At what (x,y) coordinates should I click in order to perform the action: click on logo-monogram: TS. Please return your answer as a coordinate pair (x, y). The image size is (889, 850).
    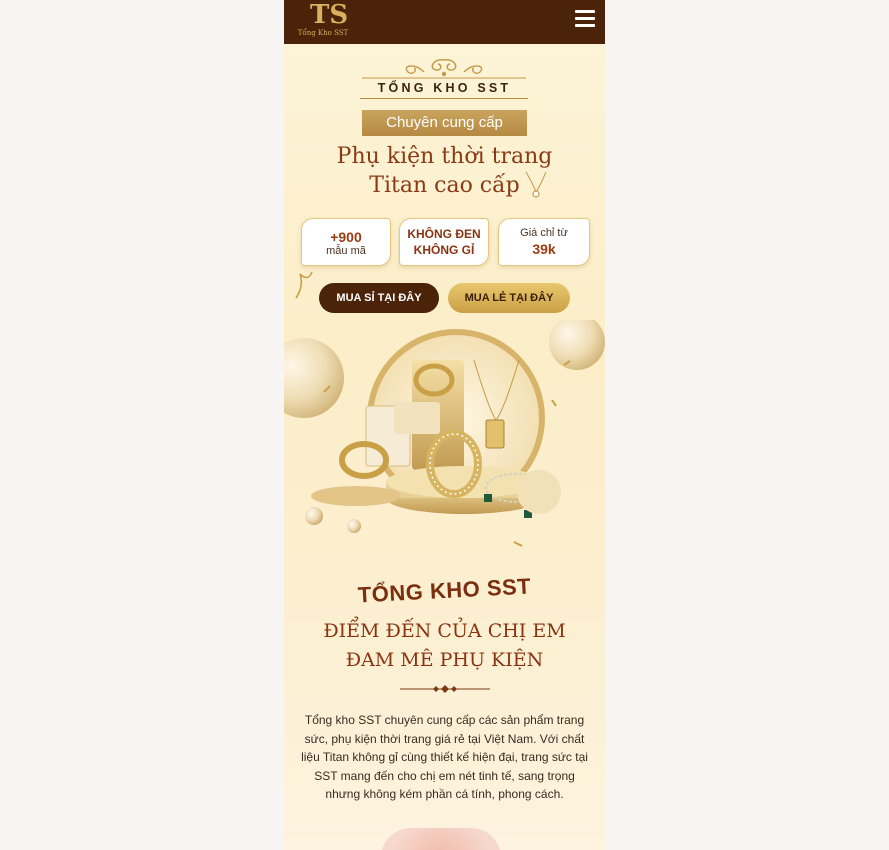
    Looking at the image, I should click on (329, 15).